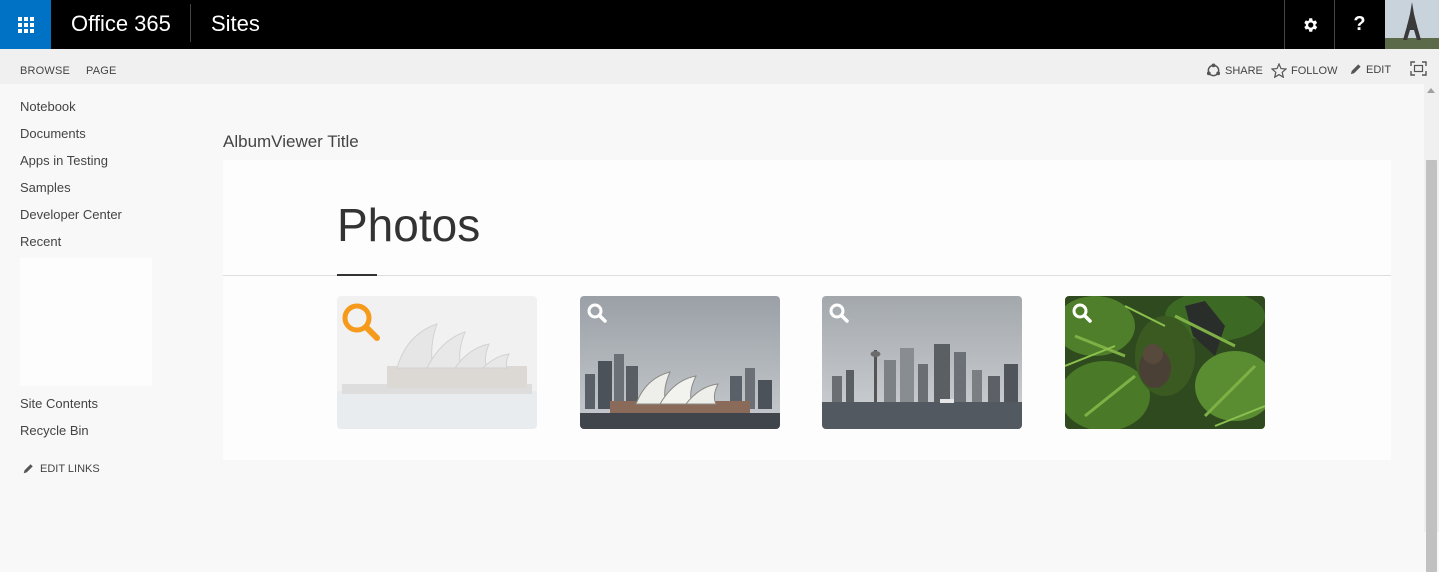  What do you see at coordinates (101, 71) in the screenshot?
I see `tab-page: PAGE` at bounding box center [101, 71].